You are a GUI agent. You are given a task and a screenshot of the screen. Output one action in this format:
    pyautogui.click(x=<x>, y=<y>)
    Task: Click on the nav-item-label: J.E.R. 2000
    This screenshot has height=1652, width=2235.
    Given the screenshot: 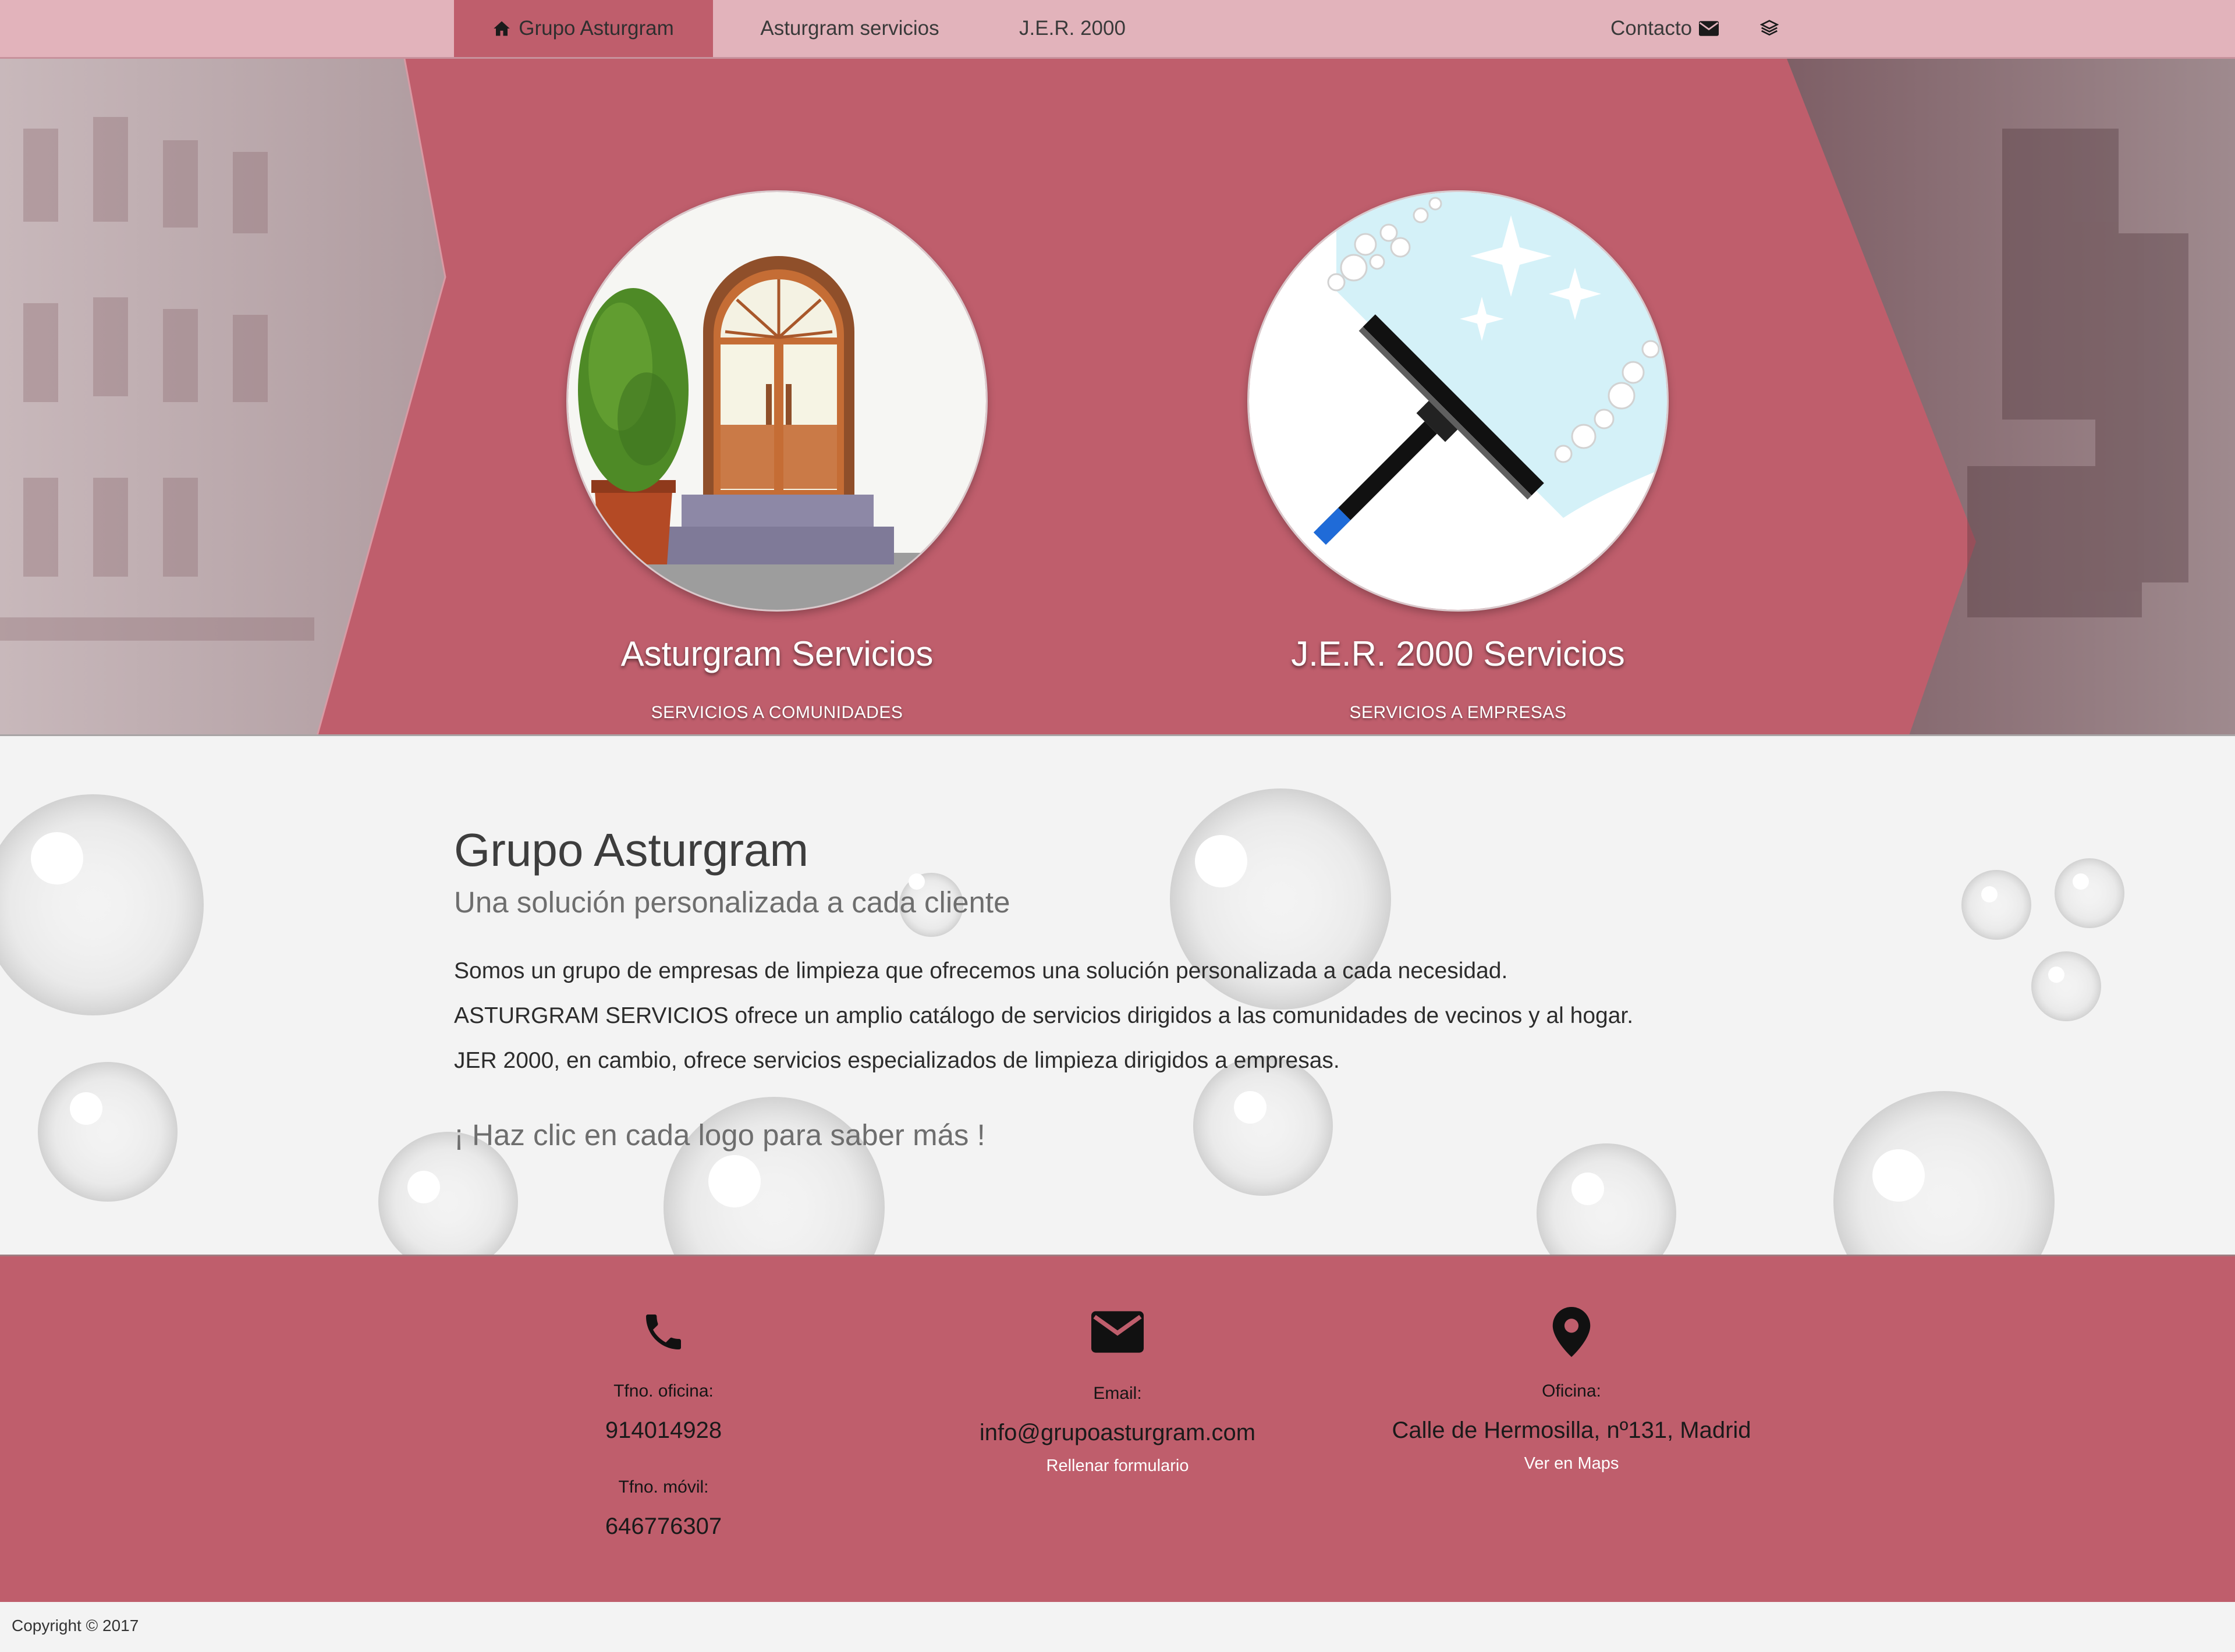 What is the action you would take?
    pyautogui.click(x=1072, y=28)
    